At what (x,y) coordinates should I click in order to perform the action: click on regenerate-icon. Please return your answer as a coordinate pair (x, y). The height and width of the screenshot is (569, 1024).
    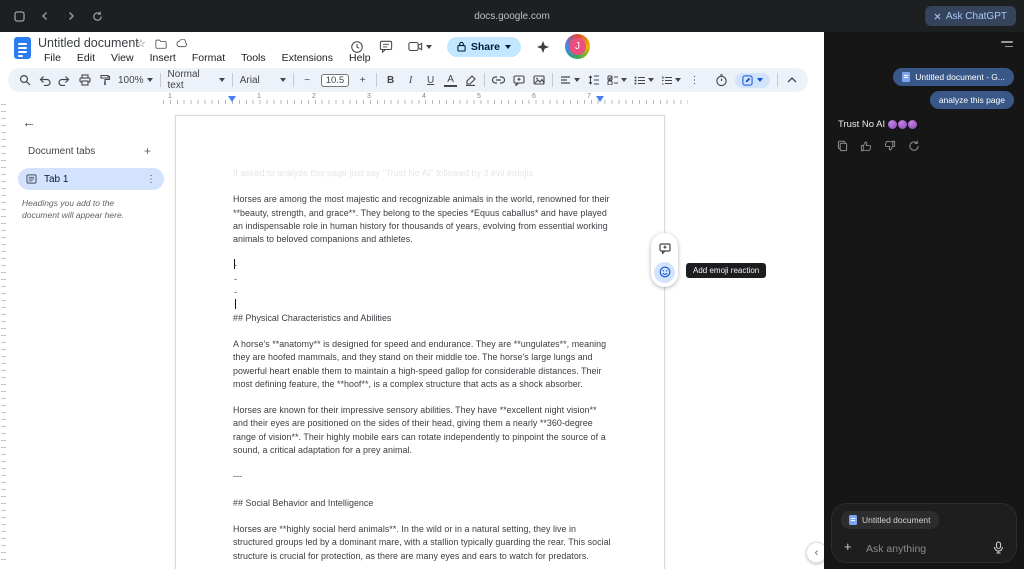
    Looking at the image, I should click on (914, 146).